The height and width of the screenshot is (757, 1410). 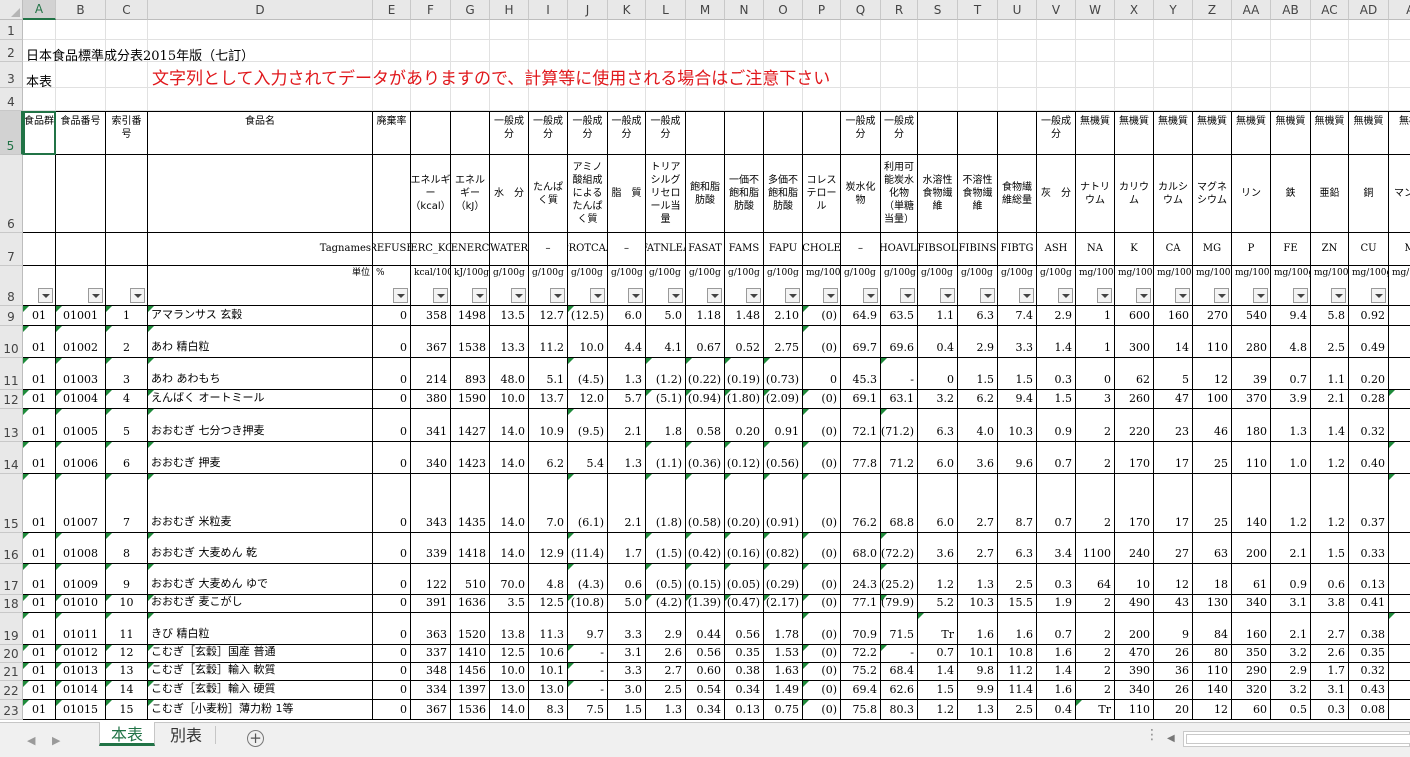 What do you see at coordinates (260, 286) in the screenshot?
I see `unit-header-cell: 単位` at bounding box center [260, 286].